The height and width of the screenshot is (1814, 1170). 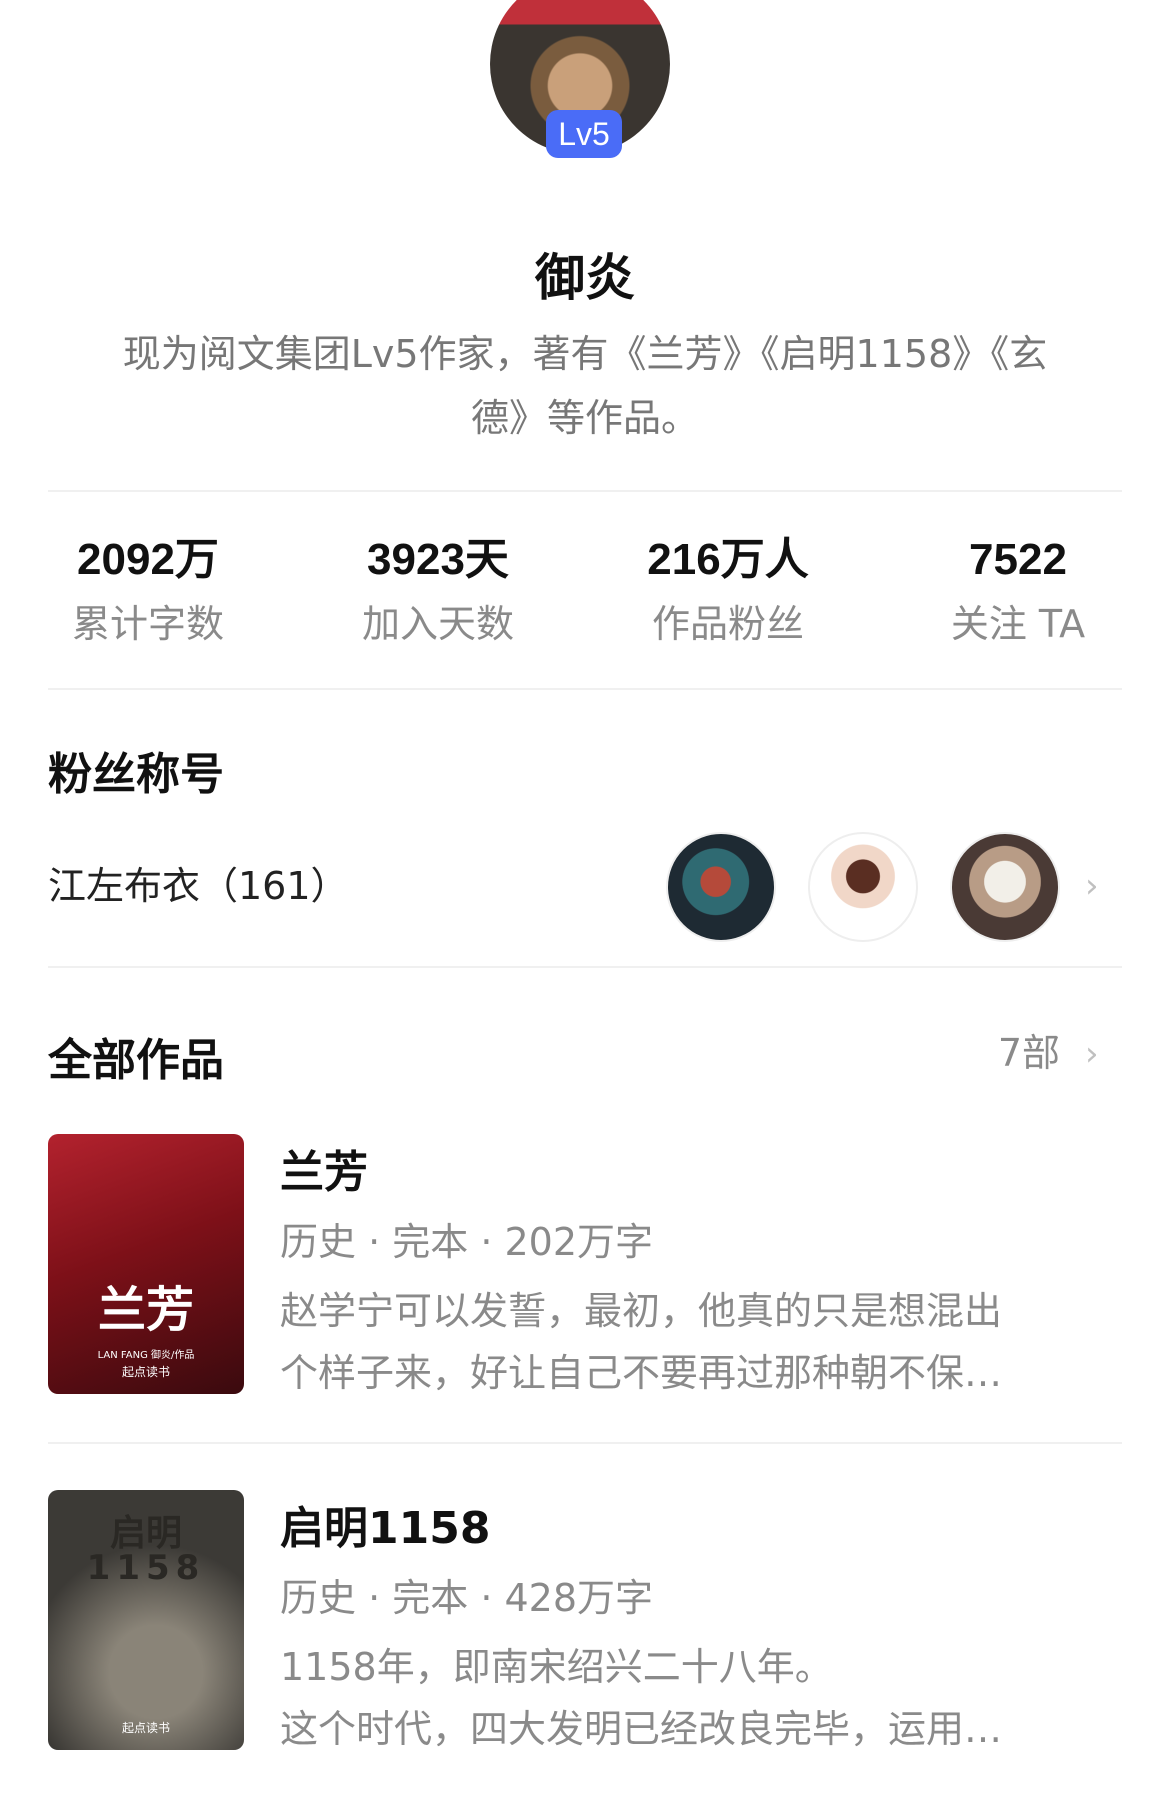 What do you see at coordinates (1018, 591) in the screenshot?
I see `stat-following: 7522 关注 TA` at bounding box center [1018, 591].